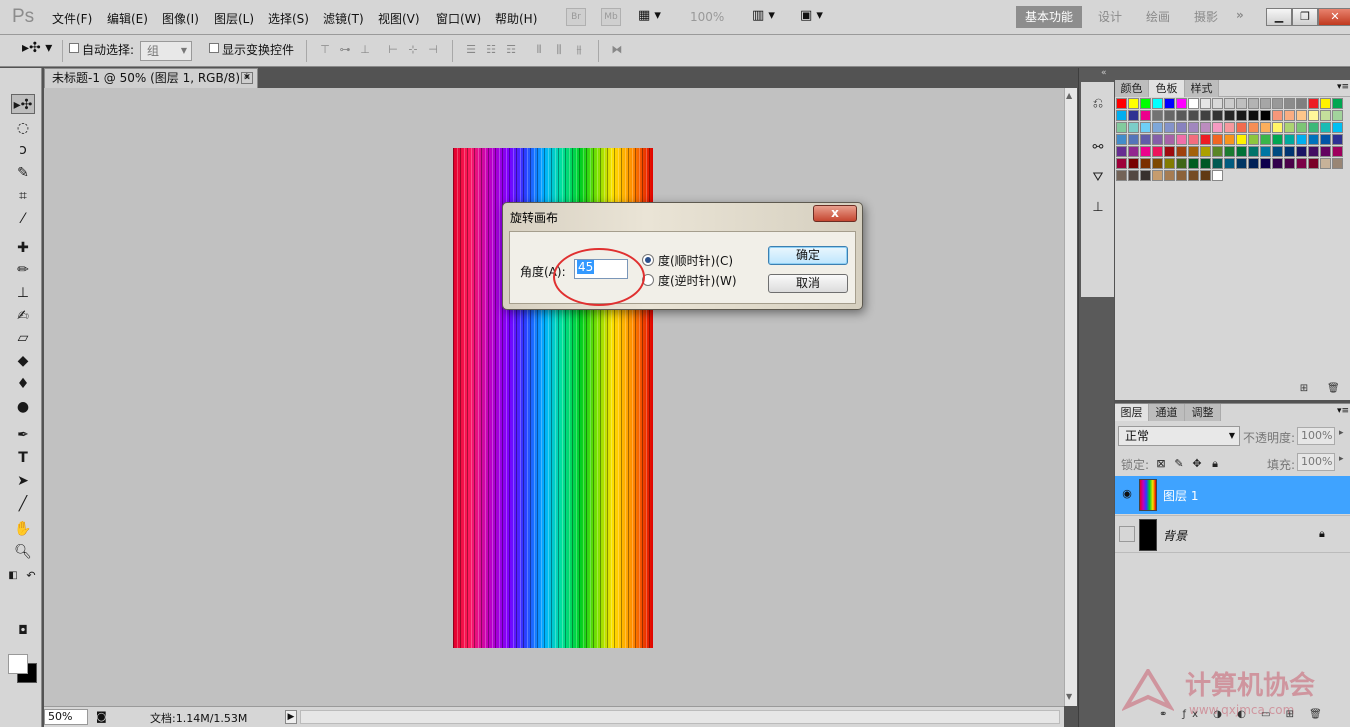 This screenshot has width=1350, height=727. What do you see at coordinates (1098, 178) in the screenshot?
I see `brush-panel-icon: ⛛` at bounding box center [1098, 178].